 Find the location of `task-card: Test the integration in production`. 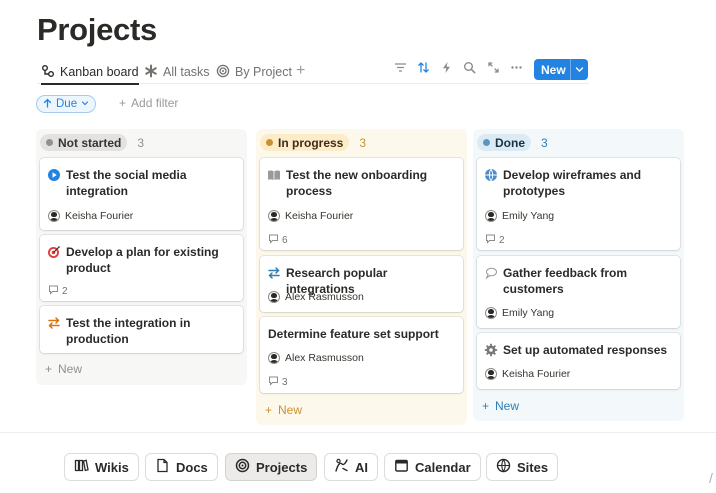

task-card: Test the integration in production is located at coordinates (141, 329).